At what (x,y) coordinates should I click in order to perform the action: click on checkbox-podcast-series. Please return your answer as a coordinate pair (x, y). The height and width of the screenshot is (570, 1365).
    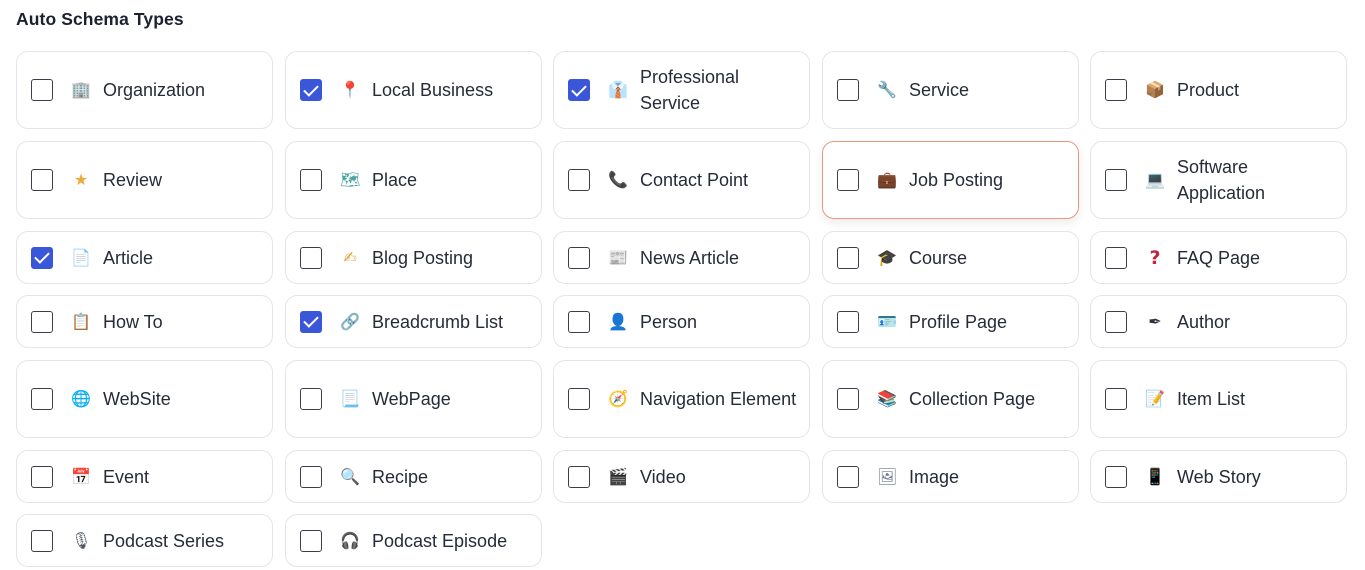
    Looking at the image, I should click on (42, 540).